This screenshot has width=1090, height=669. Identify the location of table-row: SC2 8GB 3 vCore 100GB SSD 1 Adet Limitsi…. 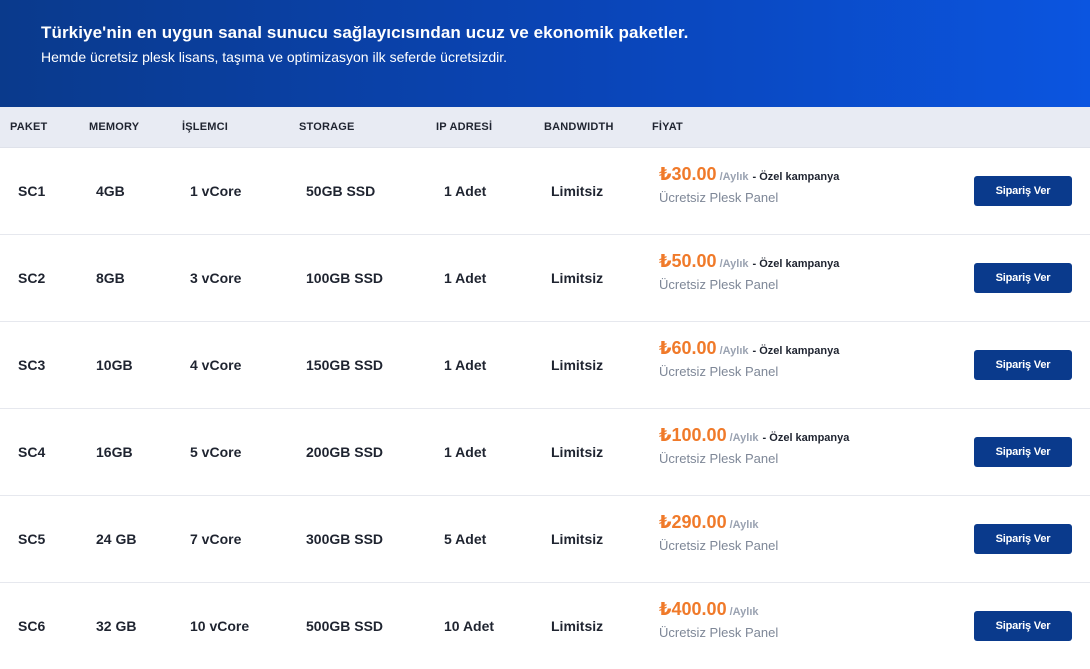
(545, 278).